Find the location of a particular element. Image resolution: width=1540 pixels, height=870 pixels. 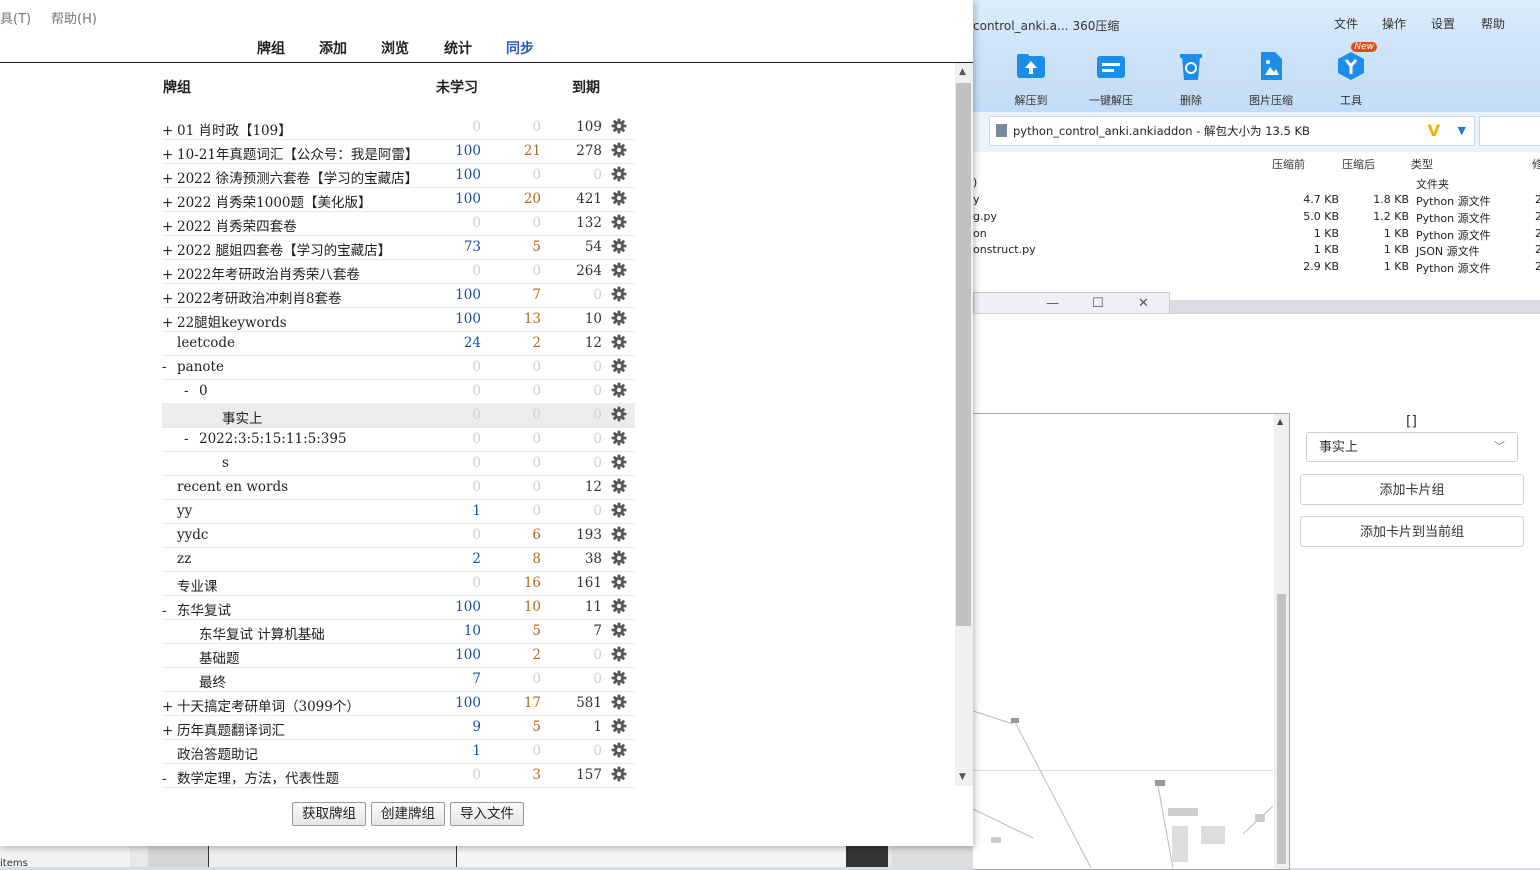

deck-name: 东华复试 计算机基础 is located at coordinates (254, 633).